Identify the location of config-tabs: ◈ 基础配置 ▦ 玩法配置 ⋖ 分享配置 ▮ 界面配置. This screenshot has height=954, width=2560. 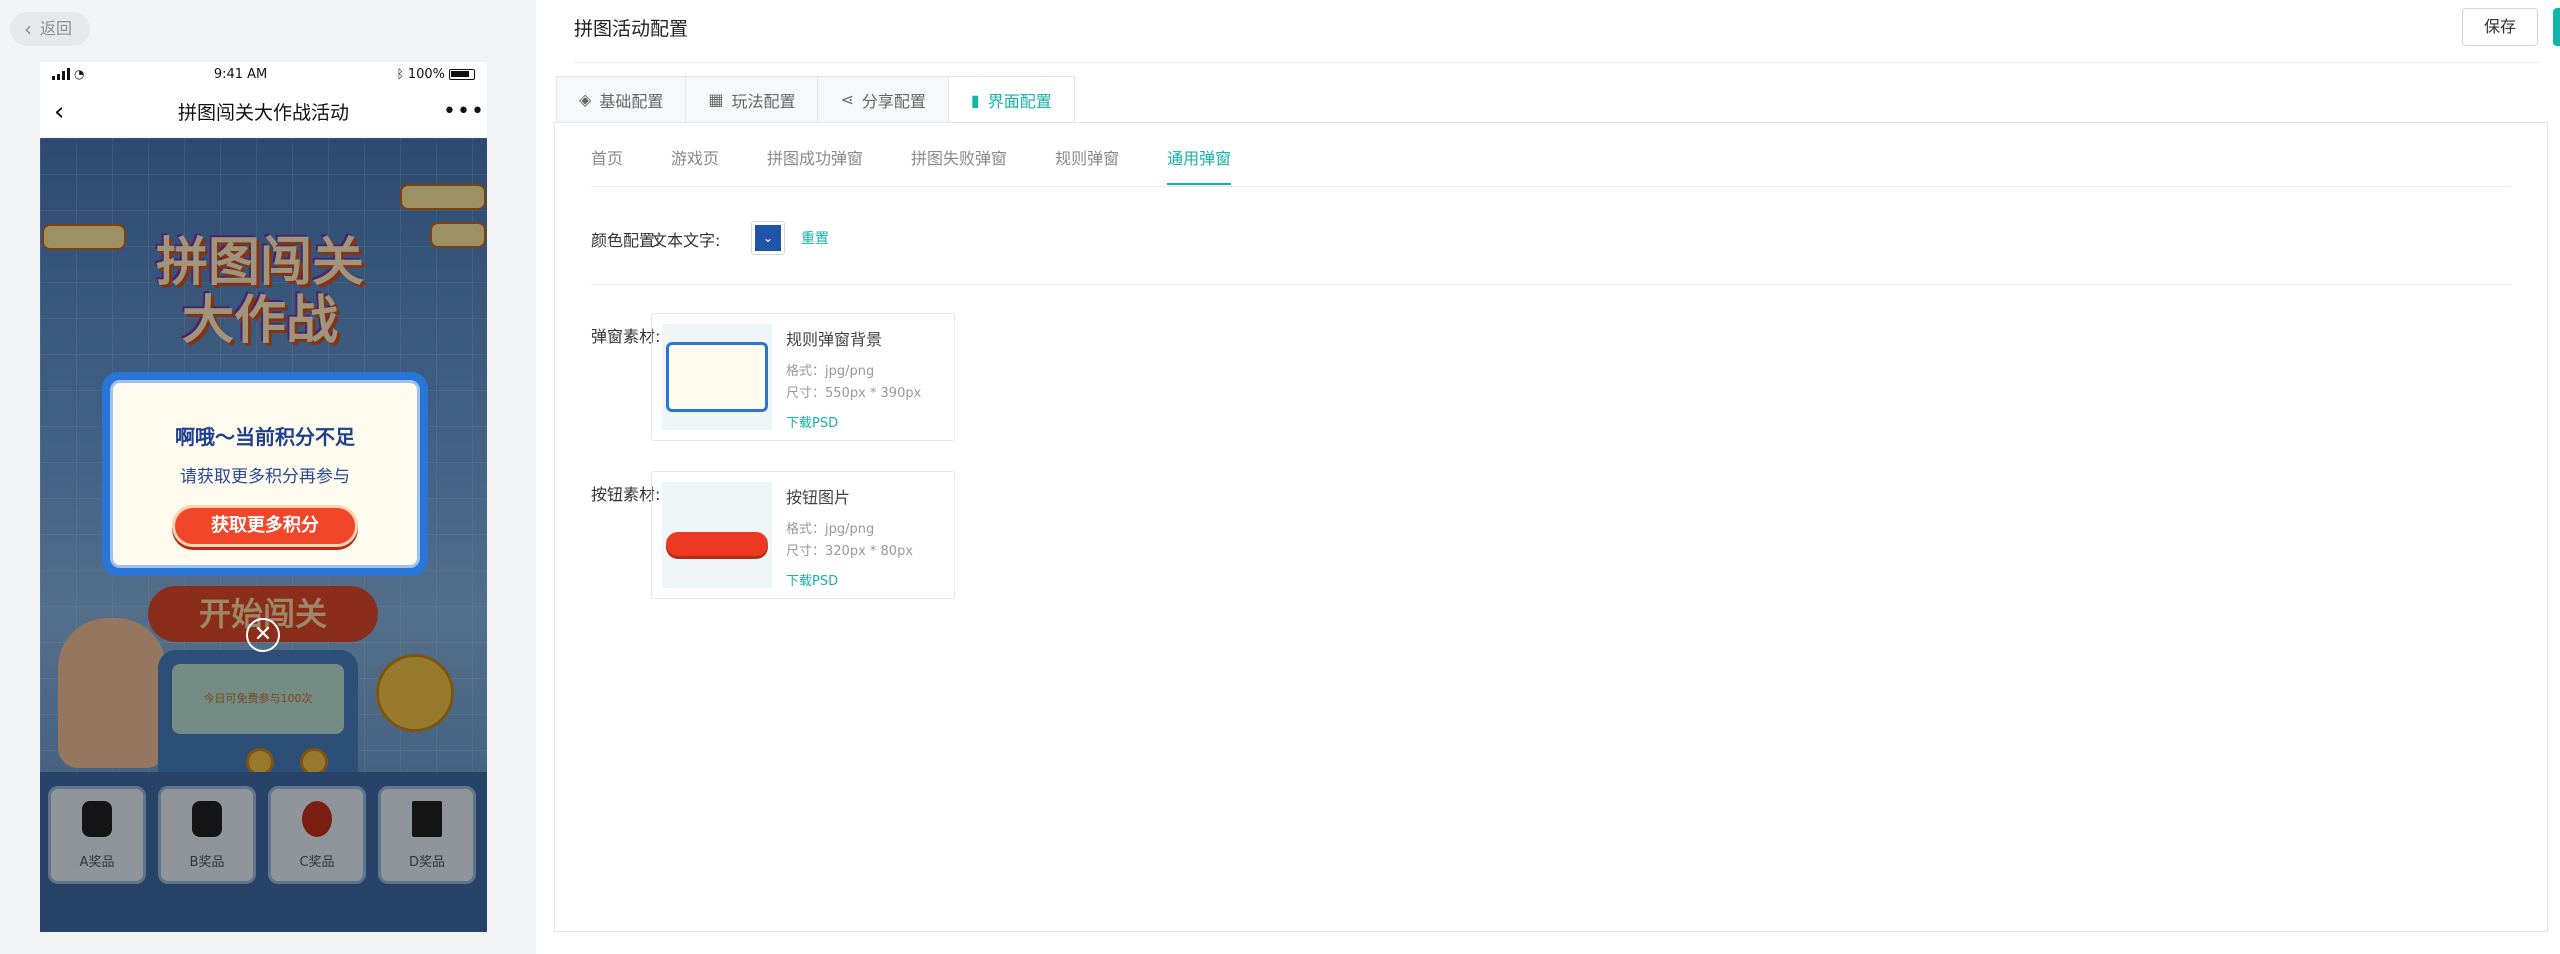
(815, 99).